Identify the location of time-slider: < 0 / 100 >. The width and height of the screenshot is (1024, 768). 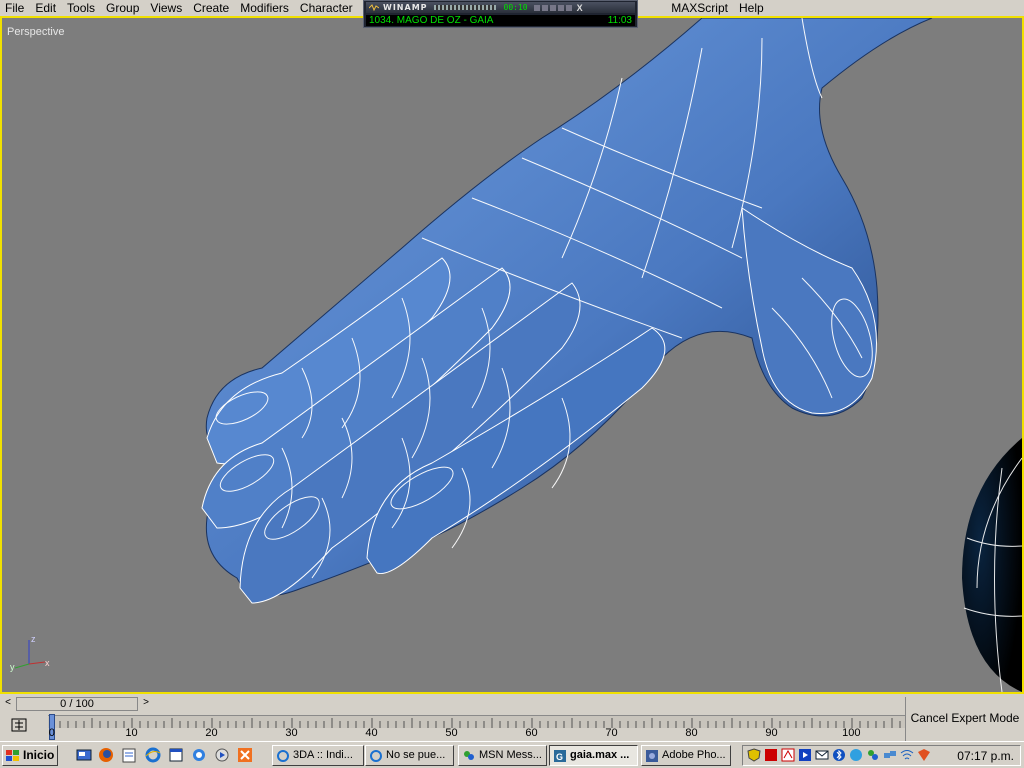
(452, 704).